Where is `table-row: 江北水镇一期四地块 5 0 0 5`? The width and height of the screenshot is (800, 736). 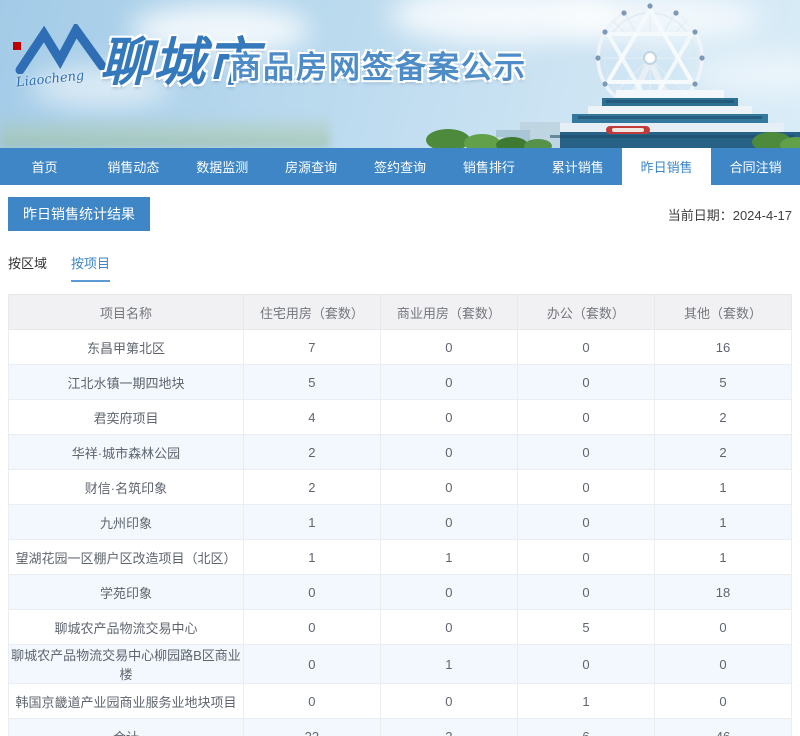 table-row: 江北水镇一期四地块 5 0 0 5 is located at coordinates (400, 382).